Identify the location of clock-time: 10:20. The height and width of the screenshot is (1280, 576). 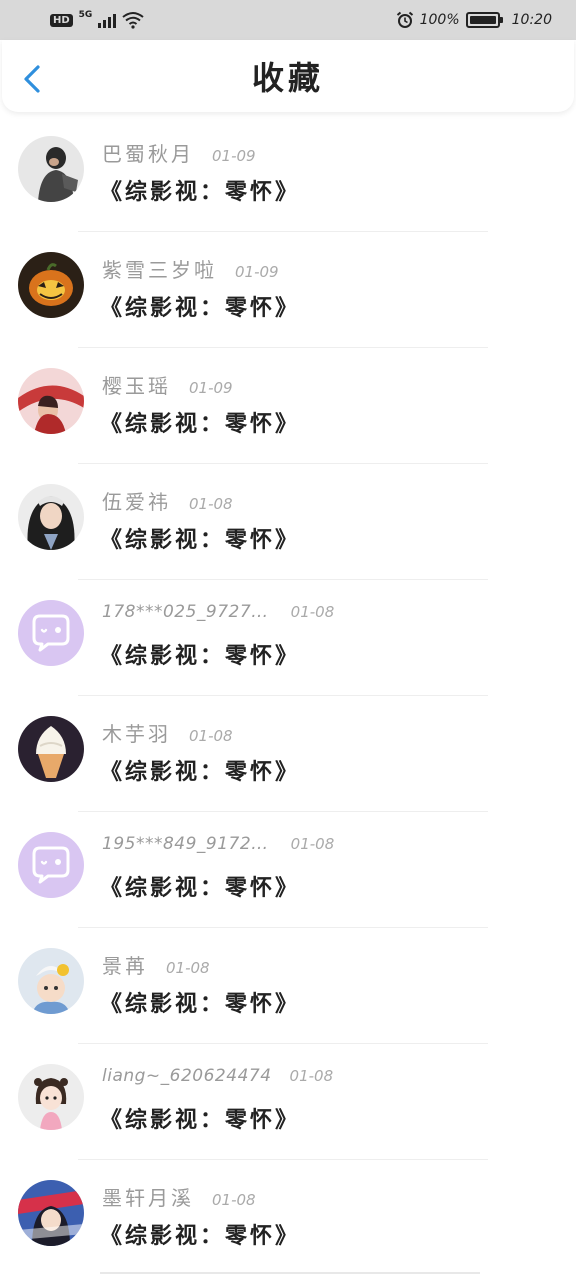
(531, 20).